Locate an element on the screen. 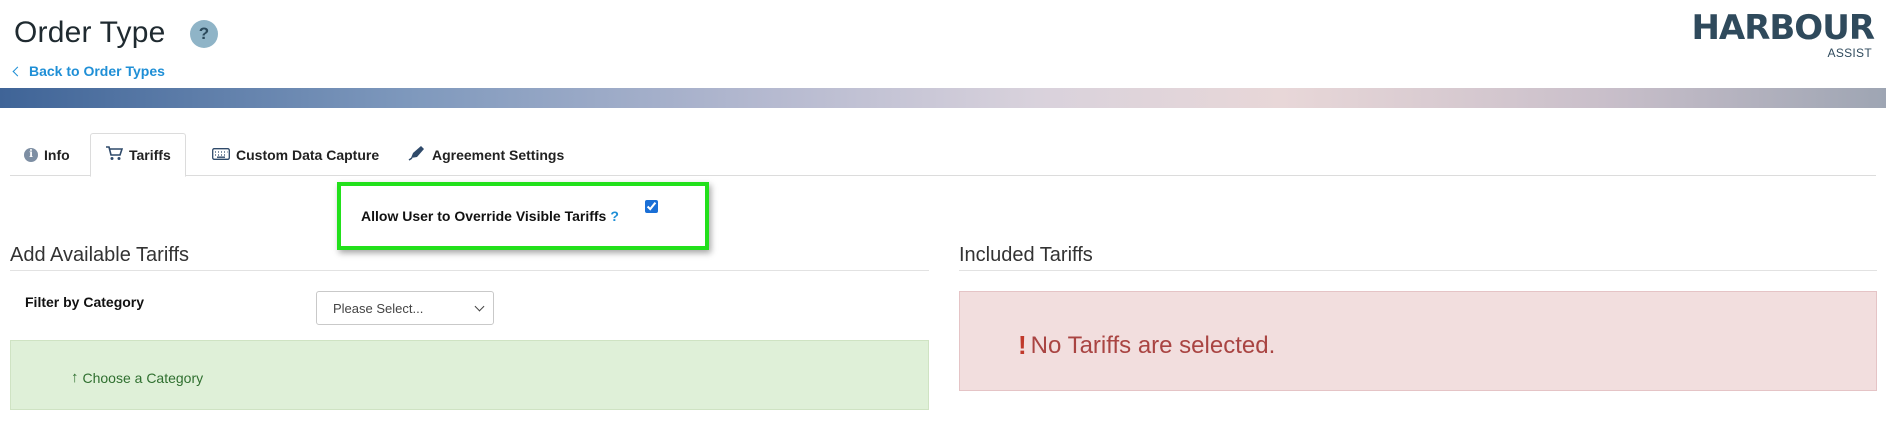 The width and height of the screenshot is (1886, 440). pen-icon is located at coordinates (417, 154).